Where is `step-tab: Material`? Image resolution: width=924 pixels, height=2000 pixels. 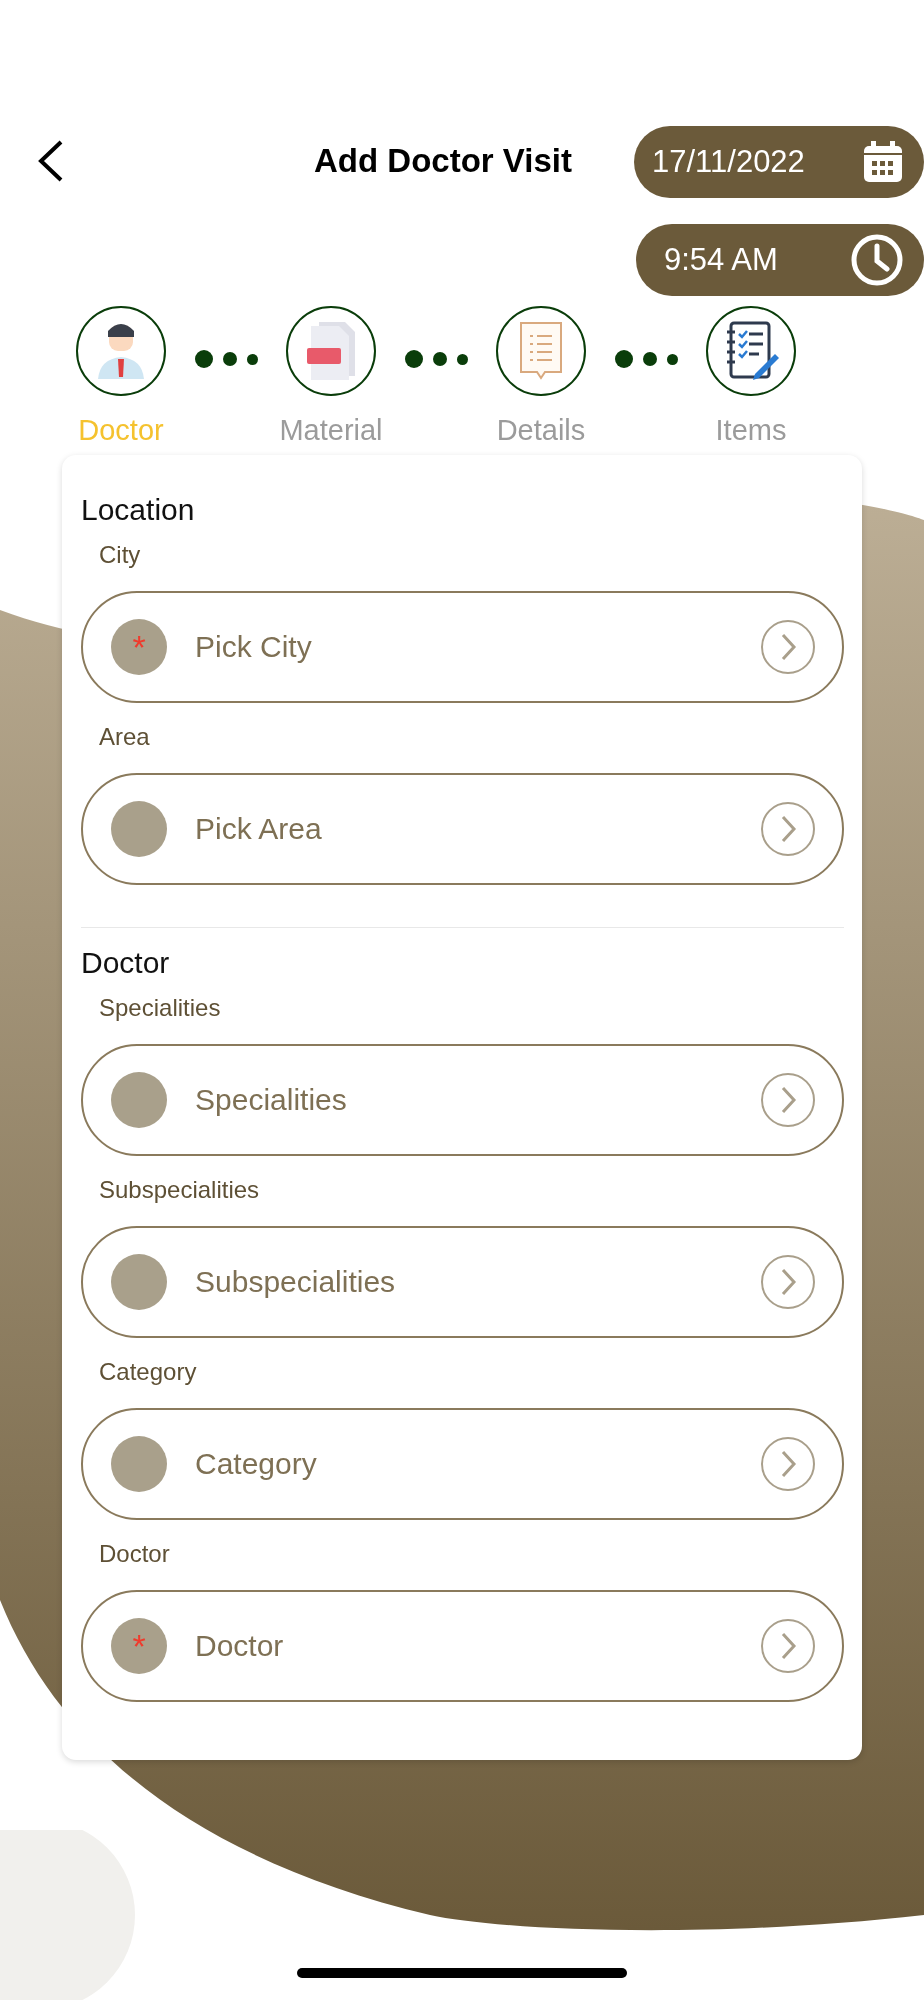
step-tab: Material is located at coordinates (331, 376).